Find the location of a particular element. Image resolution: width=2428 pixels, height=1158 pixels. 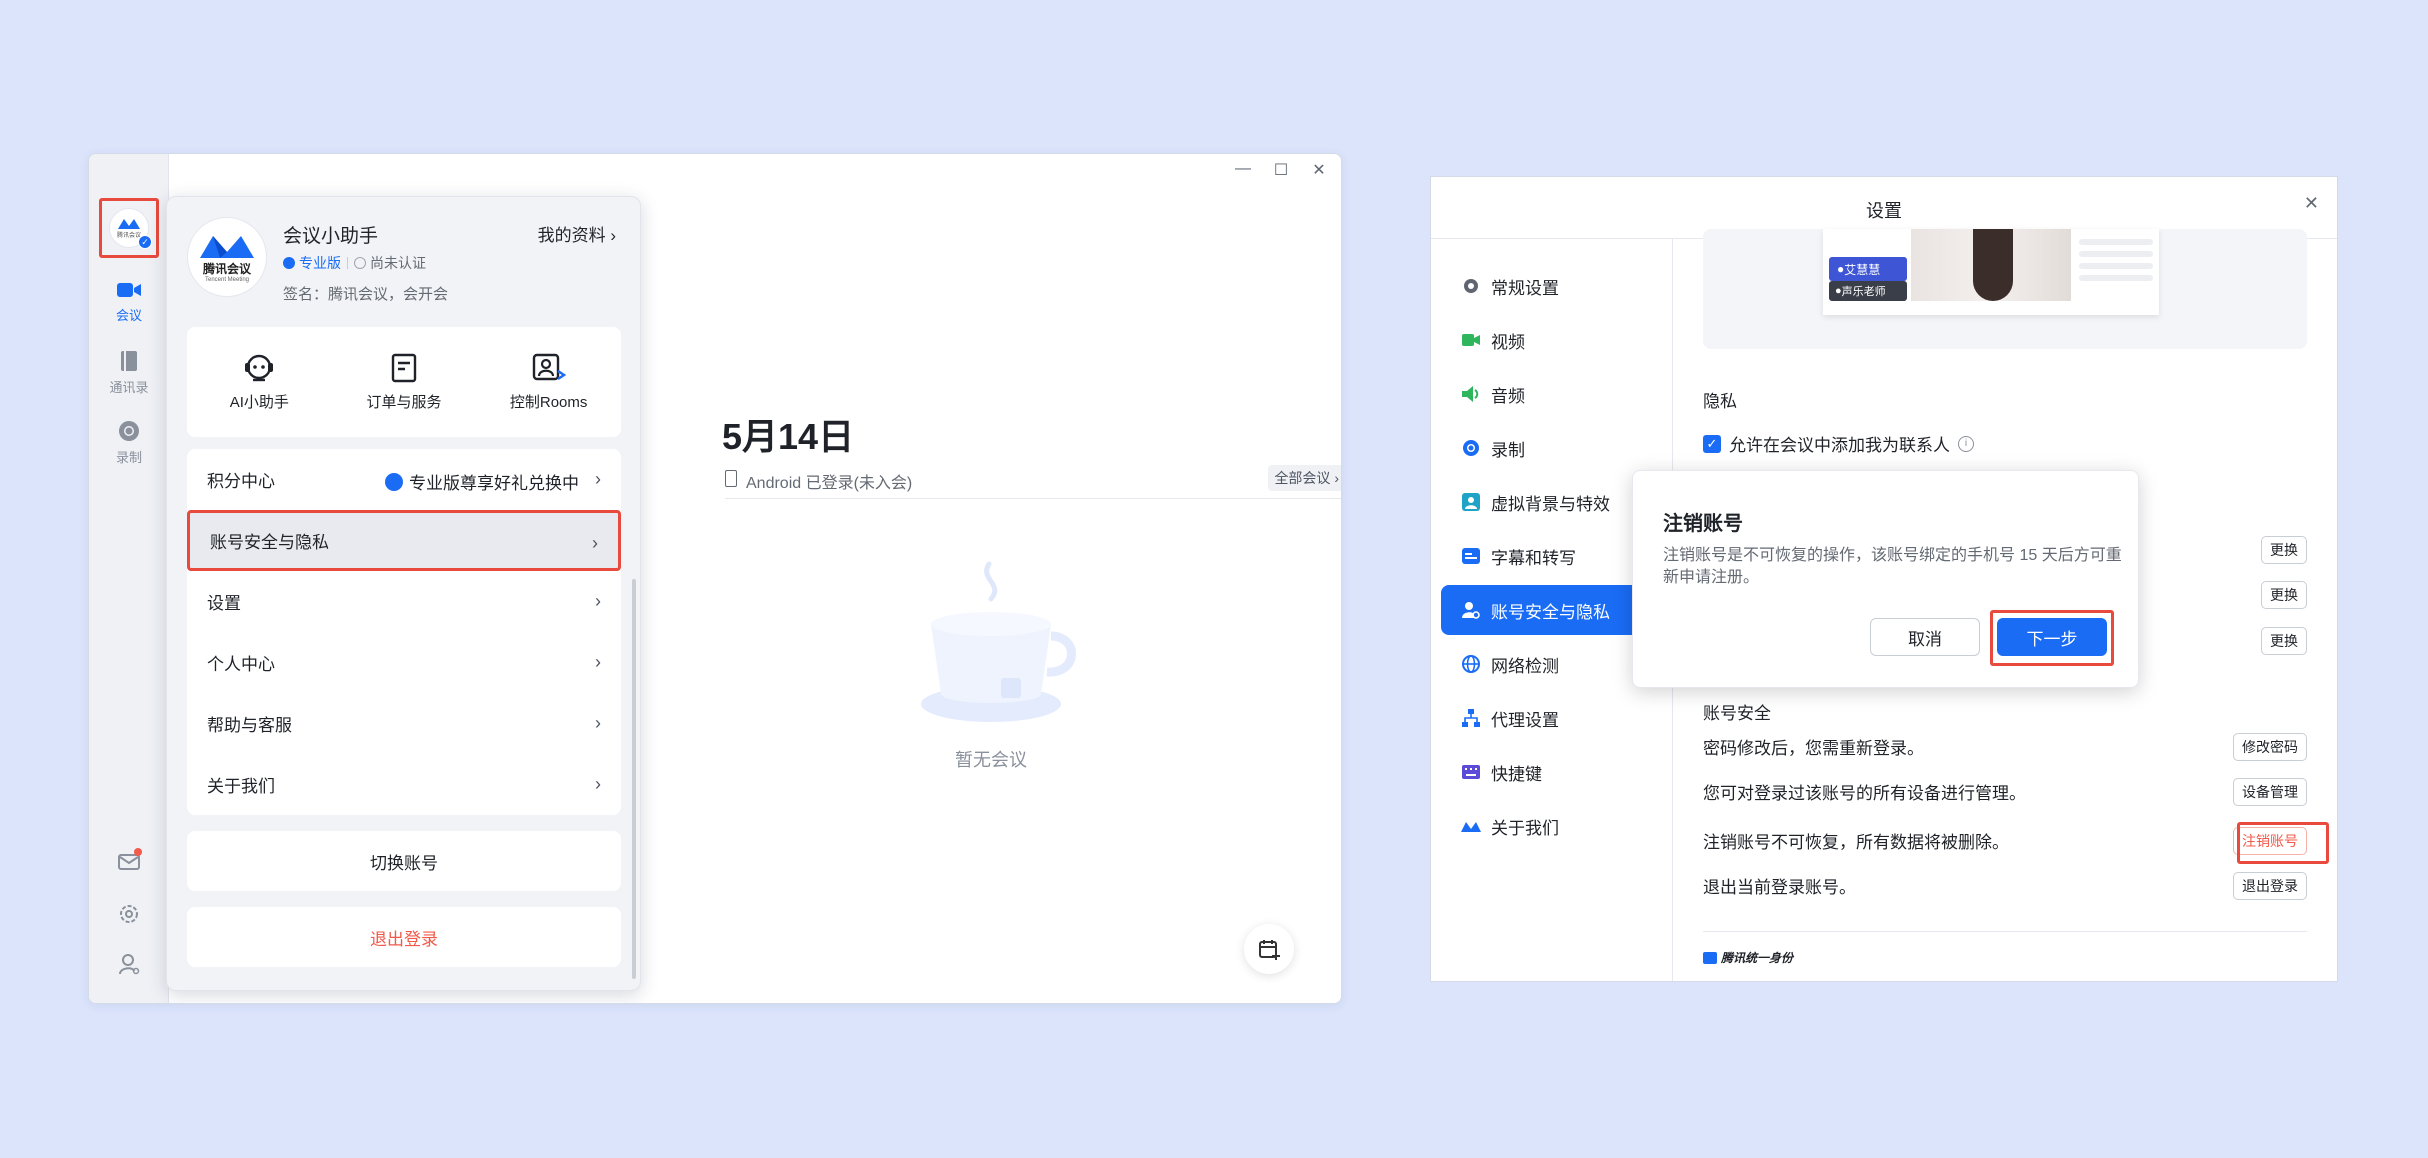

nav-item-label: 代理设置 is located at coordinates (1525, 720).